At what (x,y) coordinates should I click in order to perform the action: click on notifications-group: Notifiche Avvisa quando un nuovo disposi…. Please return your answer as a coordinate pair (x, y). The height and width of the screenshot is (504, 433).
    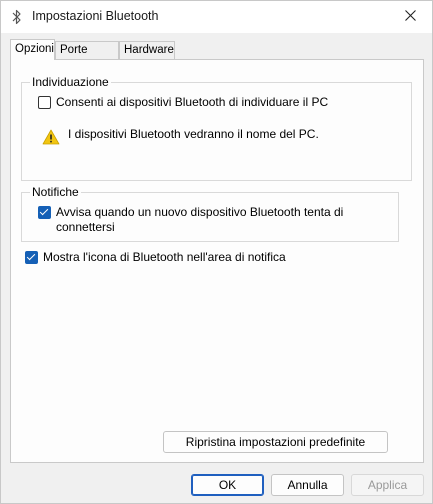
    Looking at the image, I should click on (210, 213).